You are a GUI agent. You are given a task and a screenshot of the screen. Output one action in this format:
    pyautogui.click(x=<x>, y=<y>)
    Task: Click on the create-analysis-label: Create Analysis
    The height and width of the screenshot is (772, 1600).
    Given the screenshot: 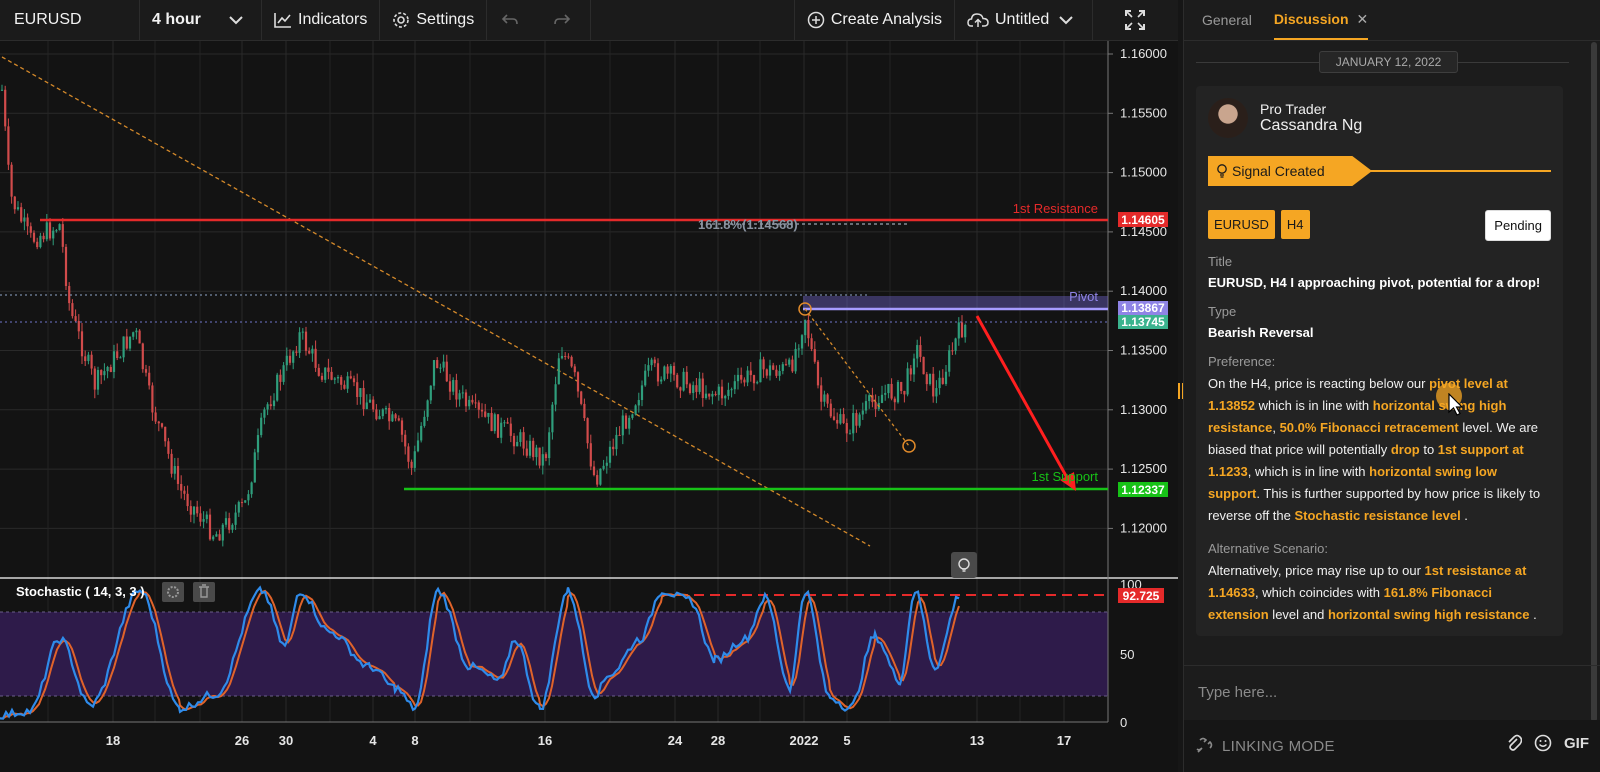 What is the action you would take?
    pyautogui.click(x=886, y=19)
    